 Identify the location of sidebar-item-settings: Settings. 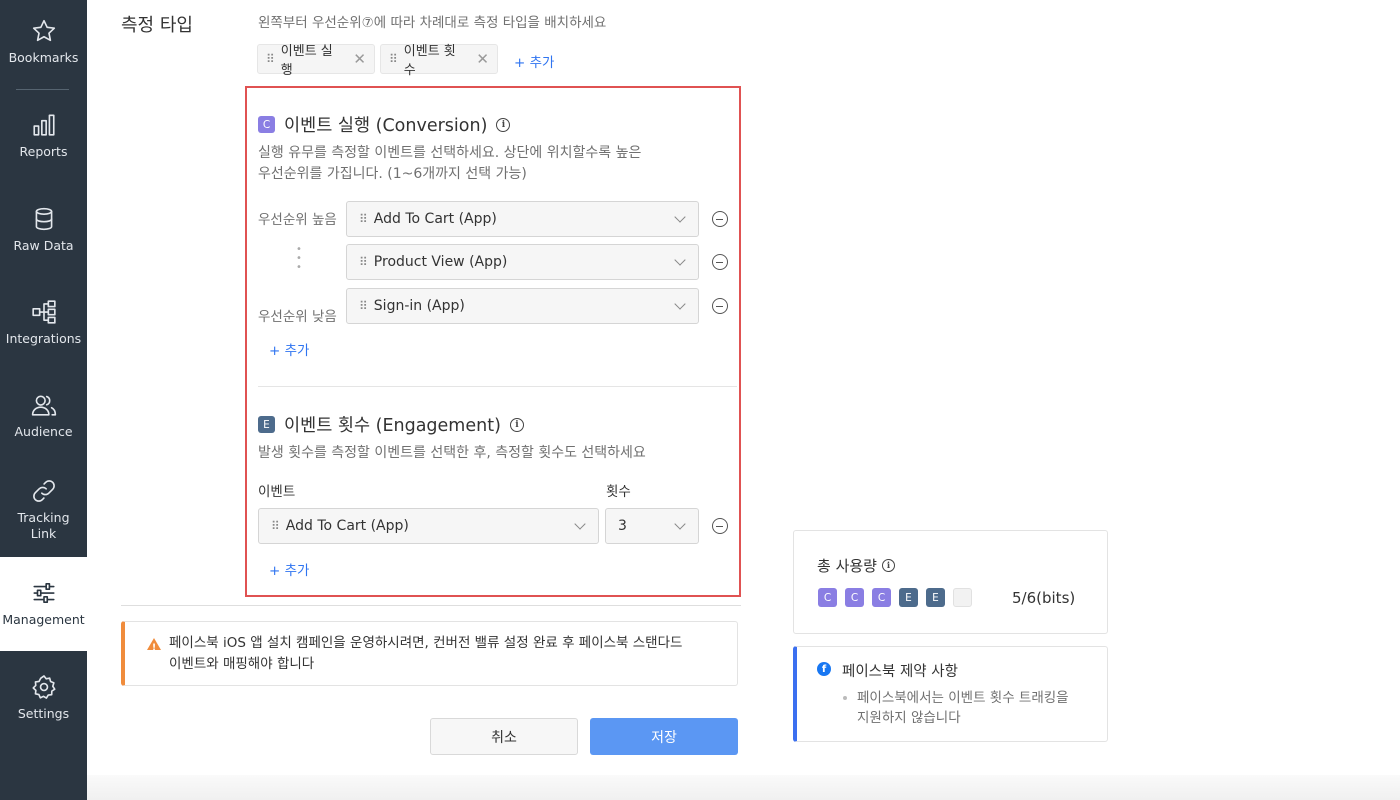
(43, 698).